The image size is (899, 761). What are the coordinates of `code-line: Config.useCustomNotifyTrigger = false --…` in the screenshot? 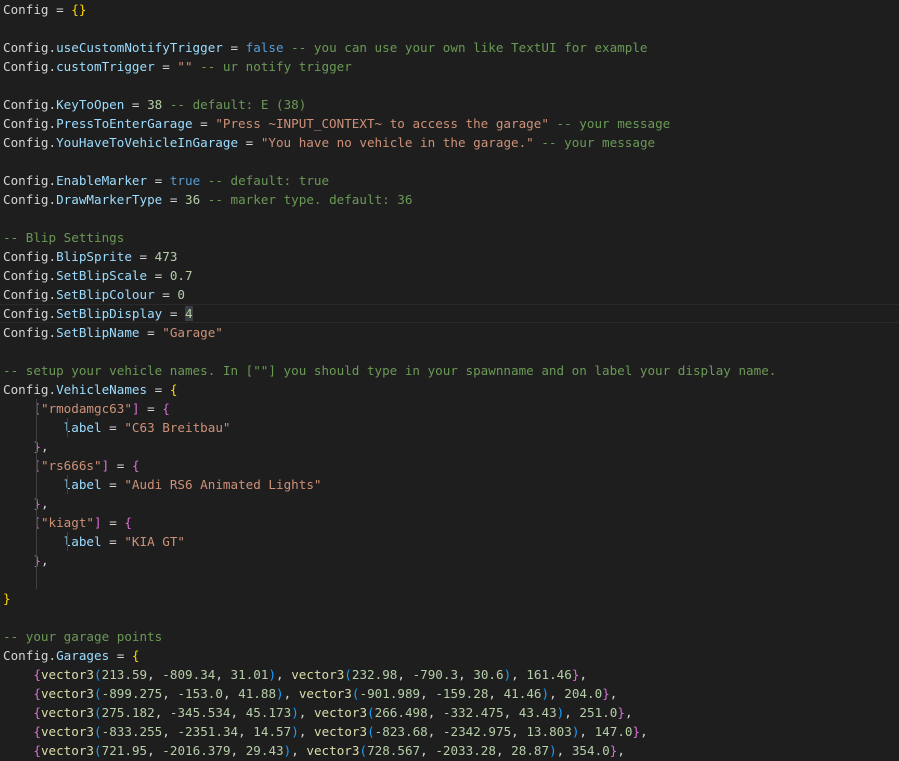 It's located at (449, 47).